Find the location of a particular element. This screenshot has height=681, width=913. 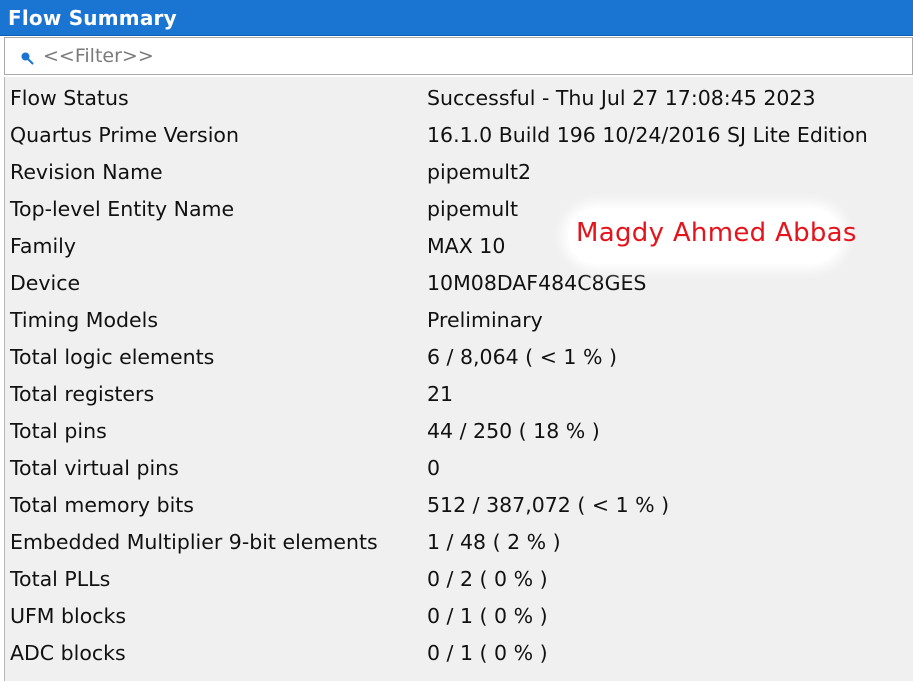

watermark: Magdy Ahmed Abbas is located at coordinates (712, 236).